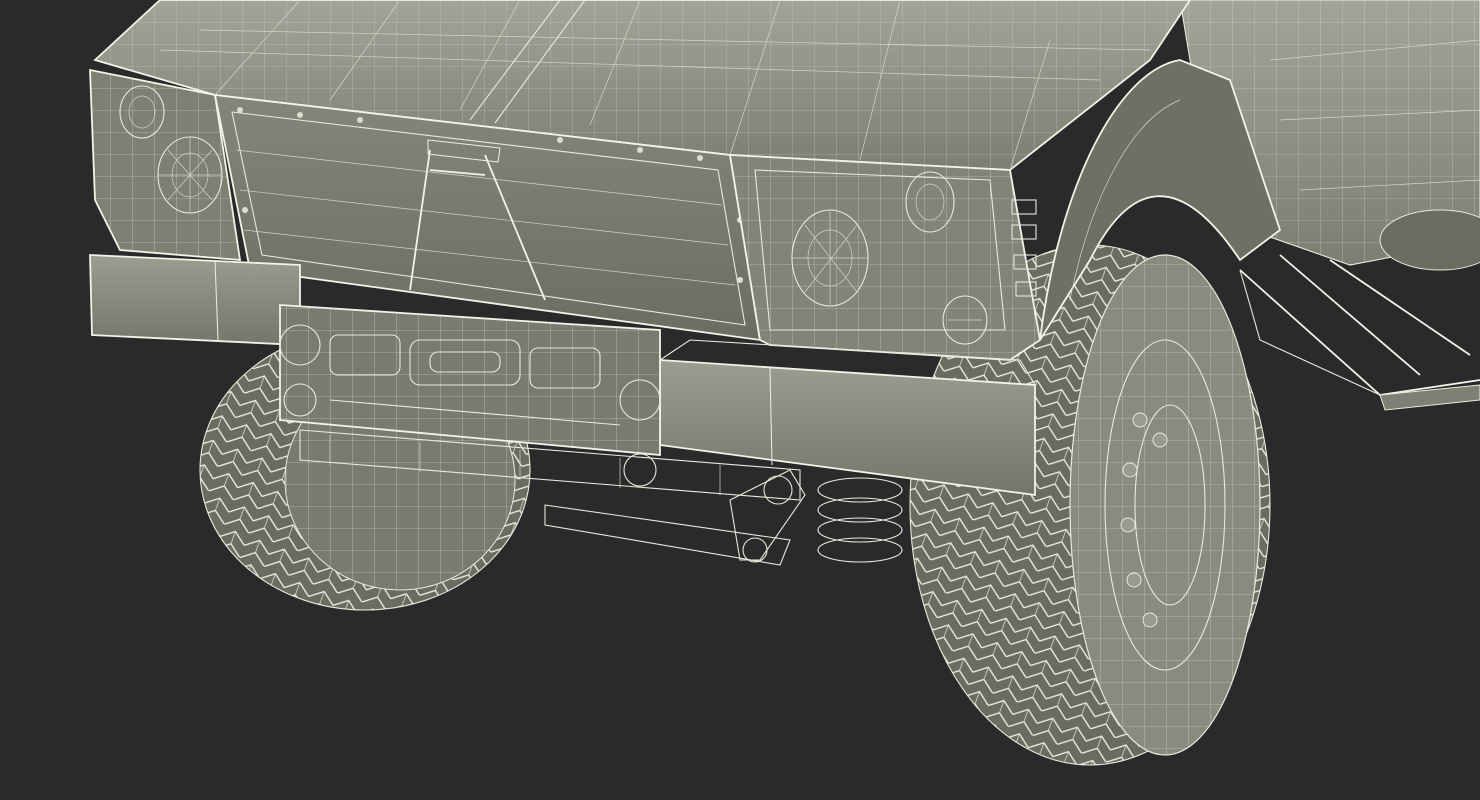  Describe the element at coordinates (675, 517) in the screenshot. I see `tow-hitch-bracket` at that location.